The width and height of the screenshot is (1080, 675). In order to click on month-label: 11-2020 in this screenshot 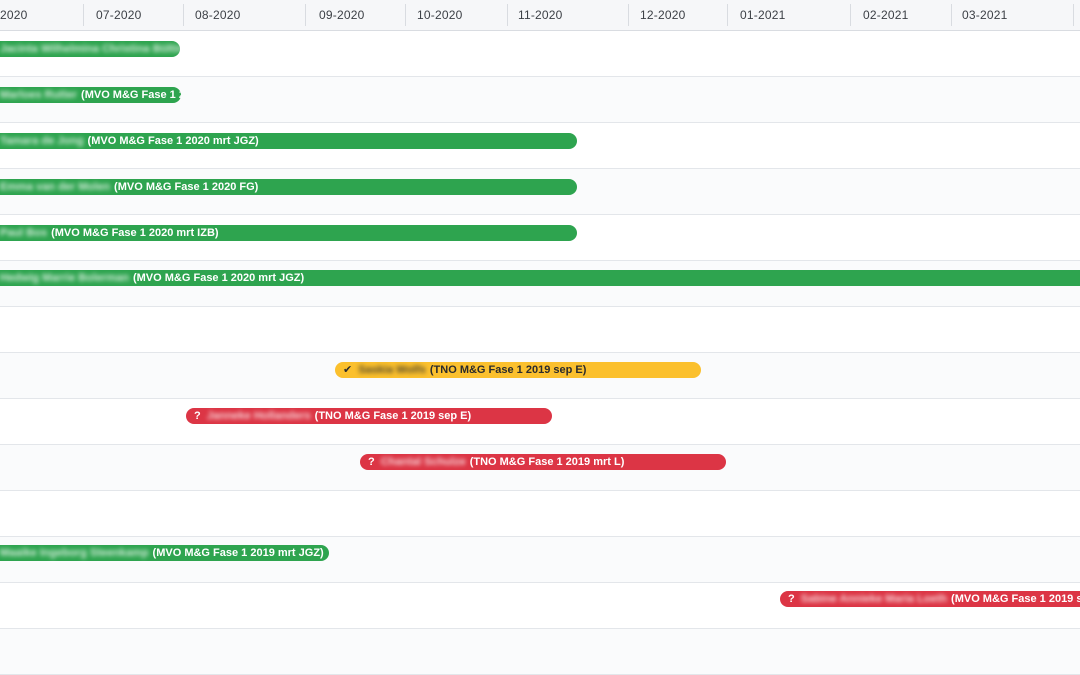, I will do `click(540, 15)`.